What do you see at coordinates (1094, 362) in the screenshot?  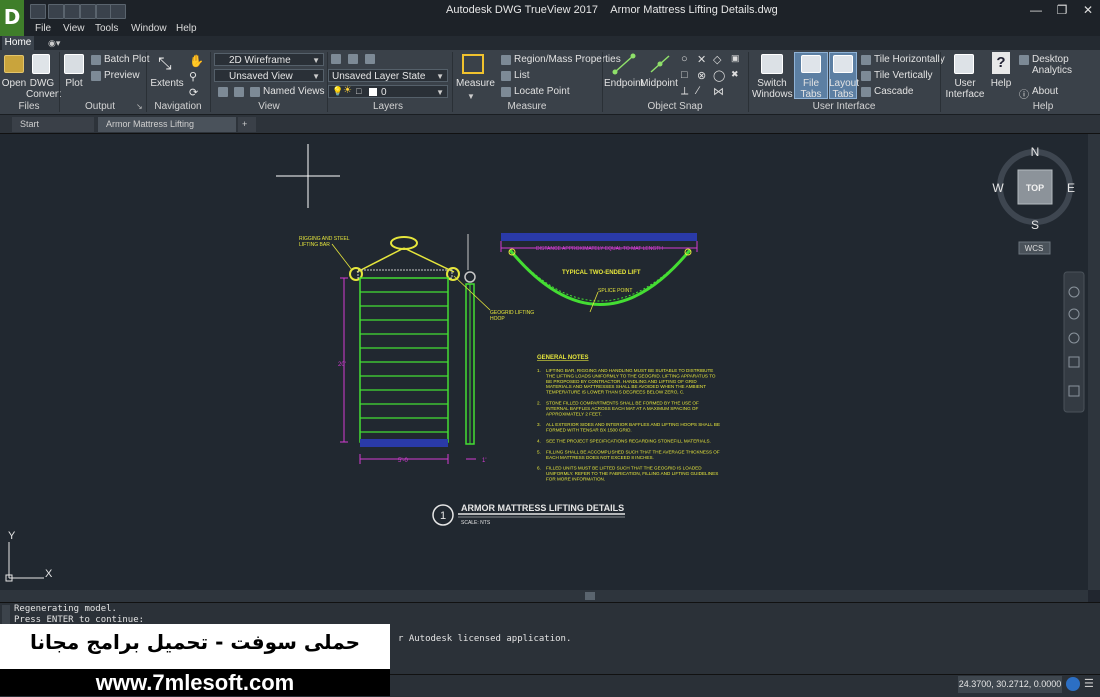 I see `vertical-scrollbar` at bounding box center [1094, 362].